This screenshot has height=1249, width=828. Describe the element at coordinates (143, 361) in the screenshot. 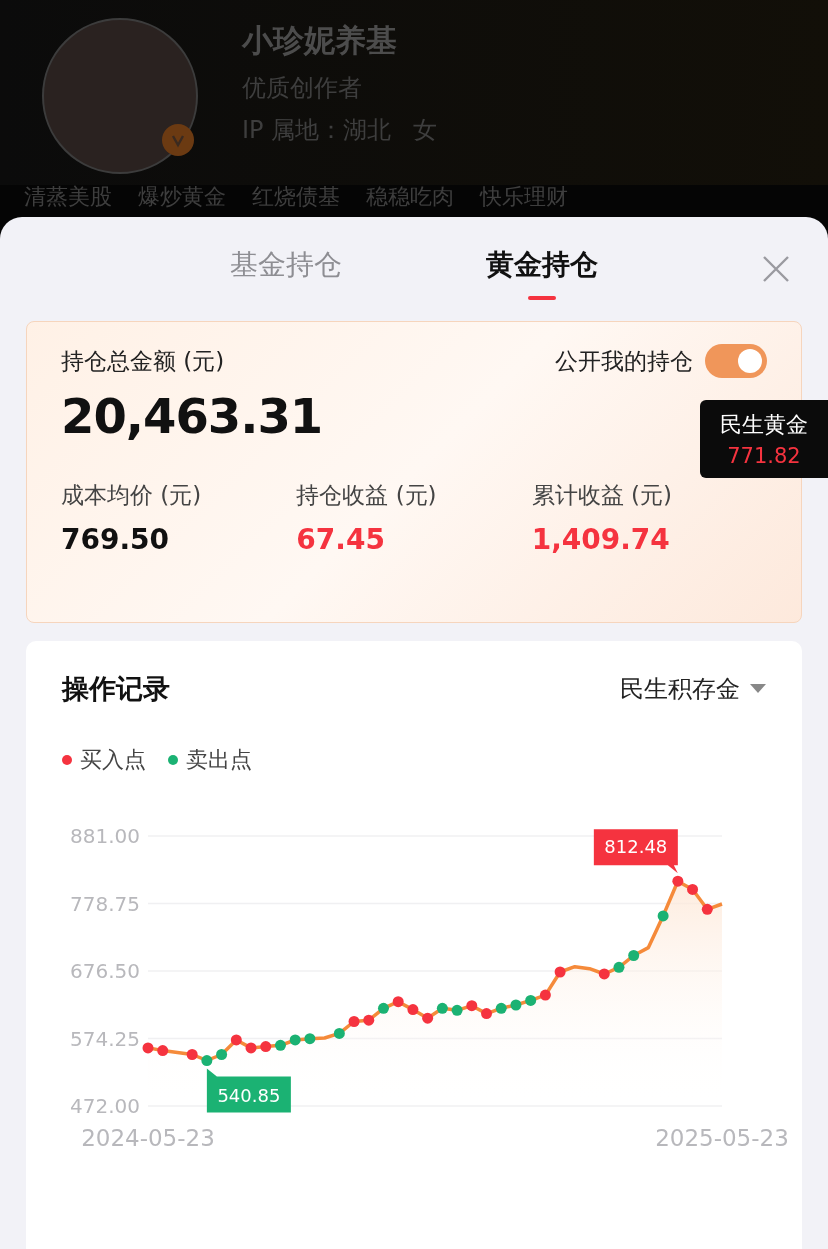

I see `total-label: 持仓总金额 (元)` at that location.